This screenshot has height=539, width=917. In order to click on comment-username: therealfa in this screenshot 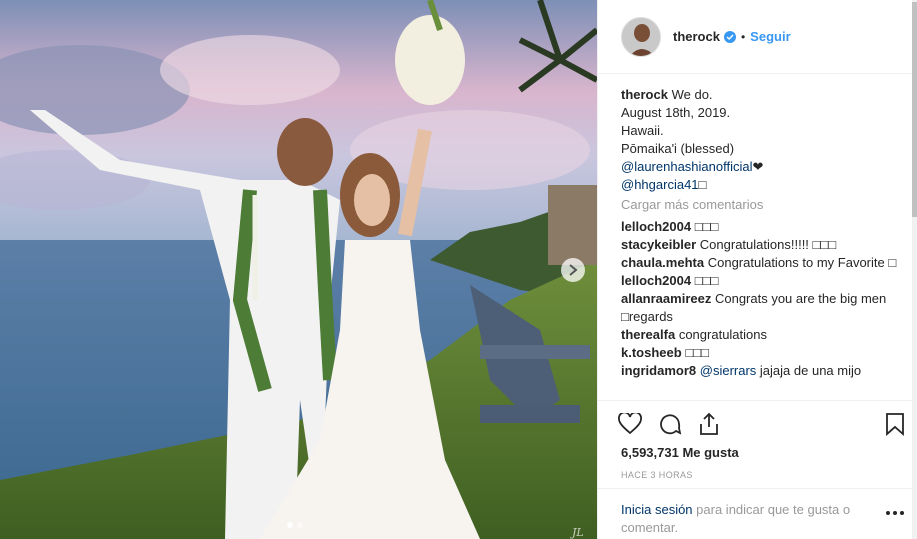, I will do `click(648, 334)`.